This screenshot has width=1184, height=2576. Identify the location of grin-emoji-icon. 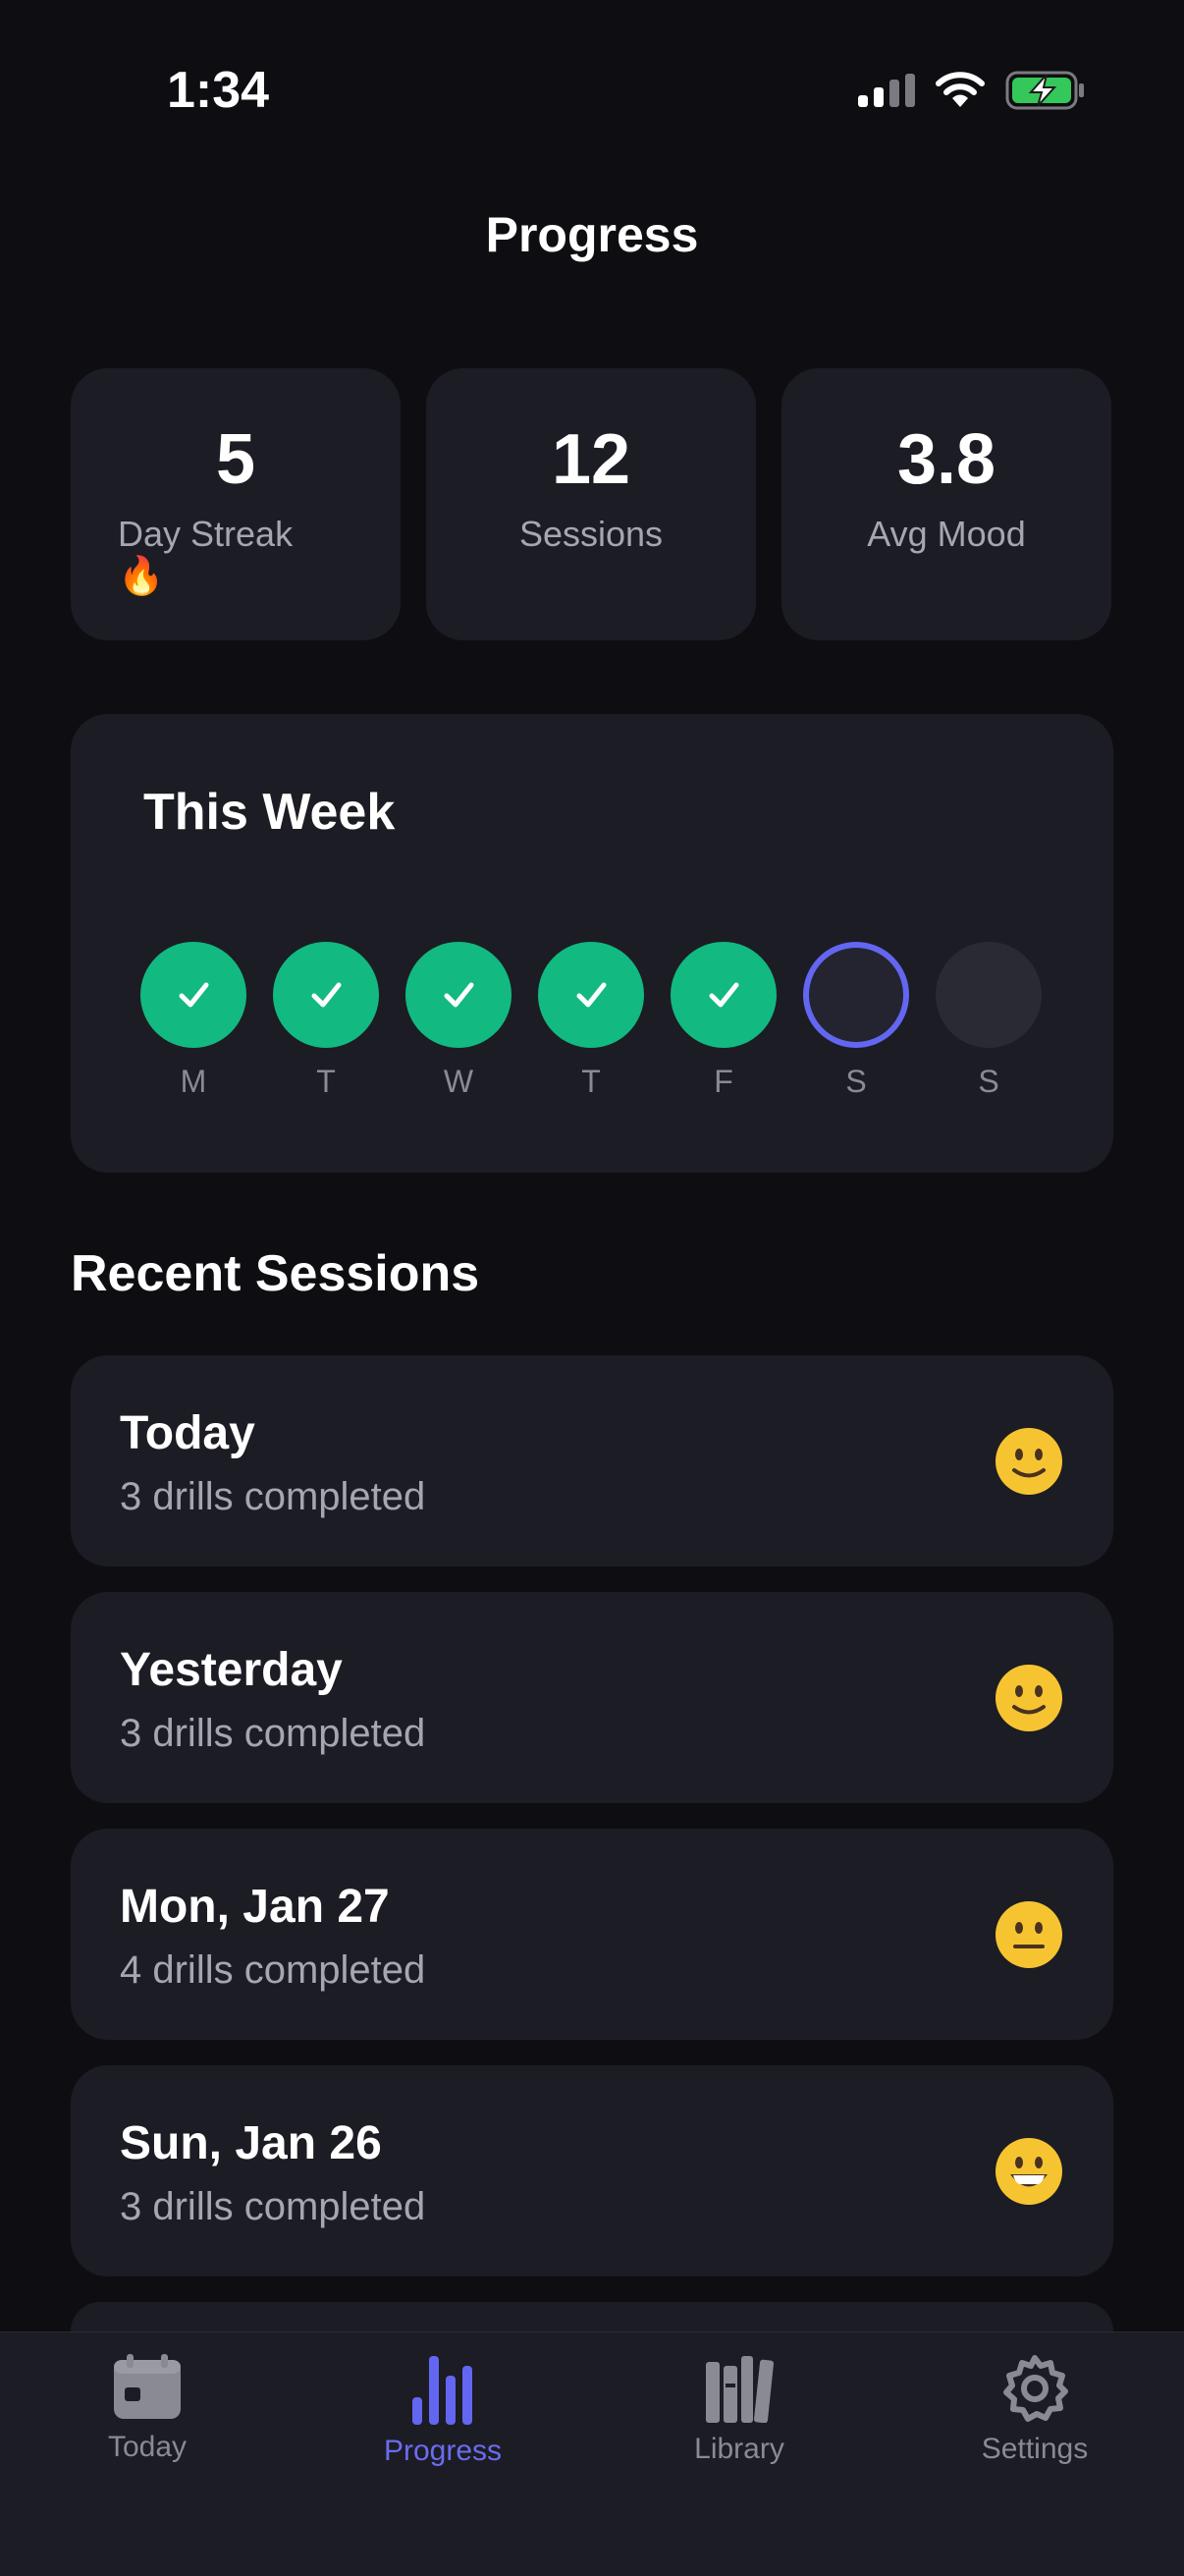
(1029, 2171).